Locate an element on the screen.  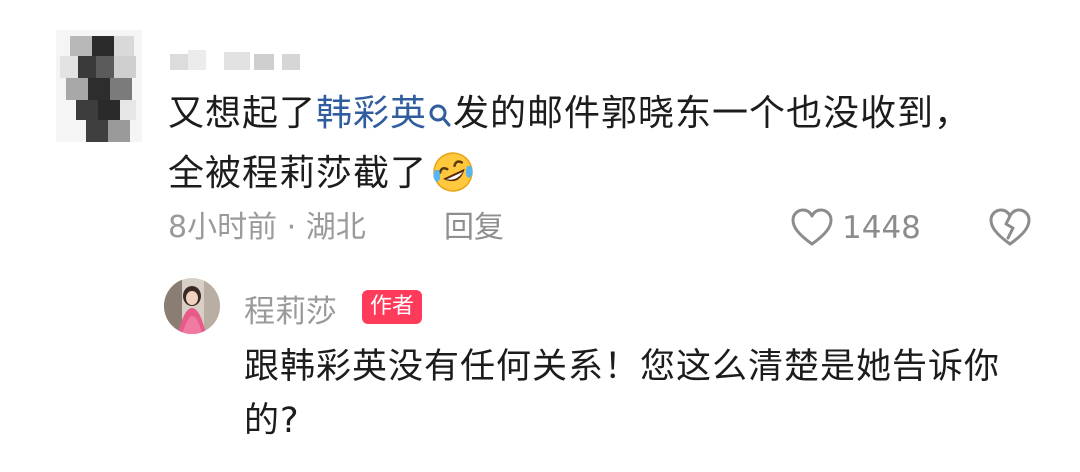
heart-outline-icon is located at coordinates (812, 227).